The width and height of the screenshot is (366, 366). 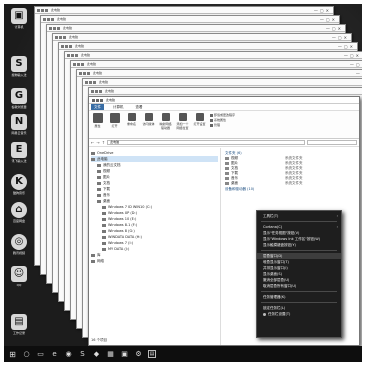 What do you see at coordinates (332, 142) in the screenshot?
I see `search-input` at bounding box center [332, 142].